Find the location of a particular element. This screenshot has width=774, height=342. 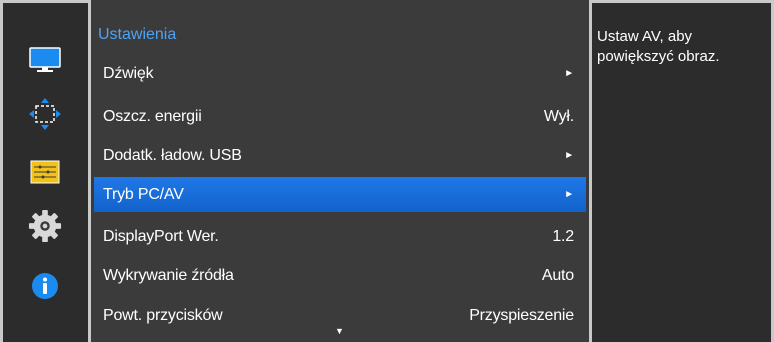

info-icon is located at coordinates (45, 286).